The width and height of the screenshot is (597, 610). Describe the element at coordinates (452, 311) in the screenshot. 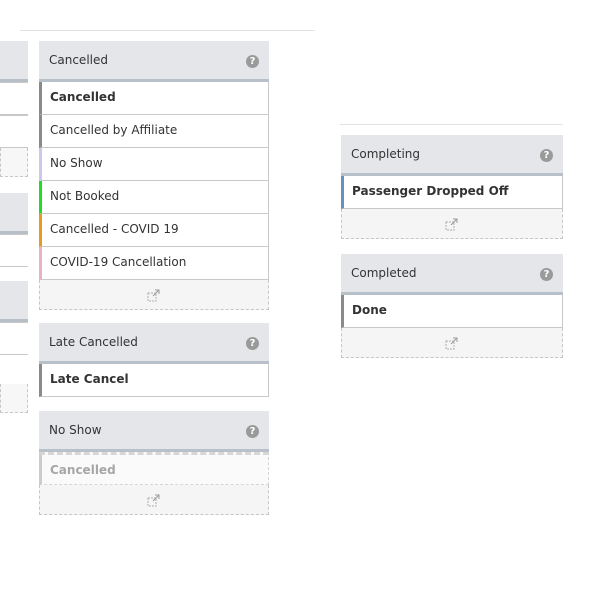

I see `status-item: Done` at that location.